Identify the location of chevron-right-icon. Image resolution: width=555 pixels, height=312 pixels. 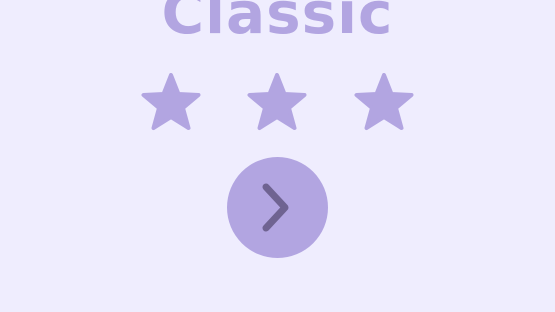
(275, 207).